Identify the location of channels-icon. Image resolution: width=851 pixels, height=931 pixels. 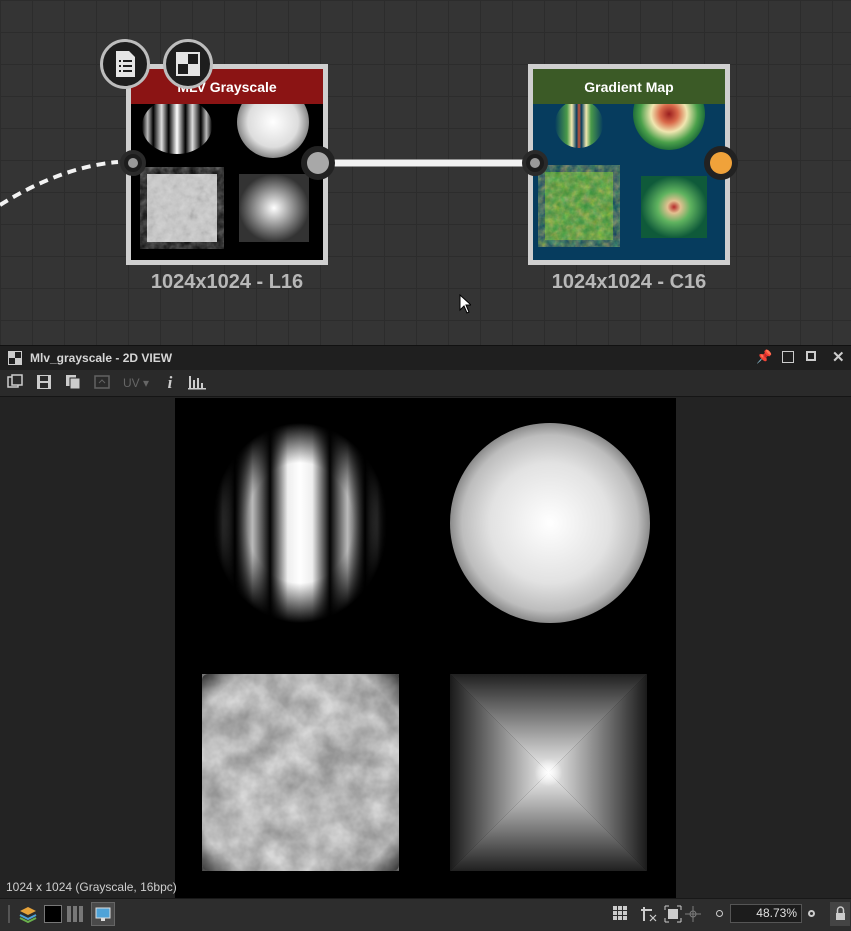
(75, 914).